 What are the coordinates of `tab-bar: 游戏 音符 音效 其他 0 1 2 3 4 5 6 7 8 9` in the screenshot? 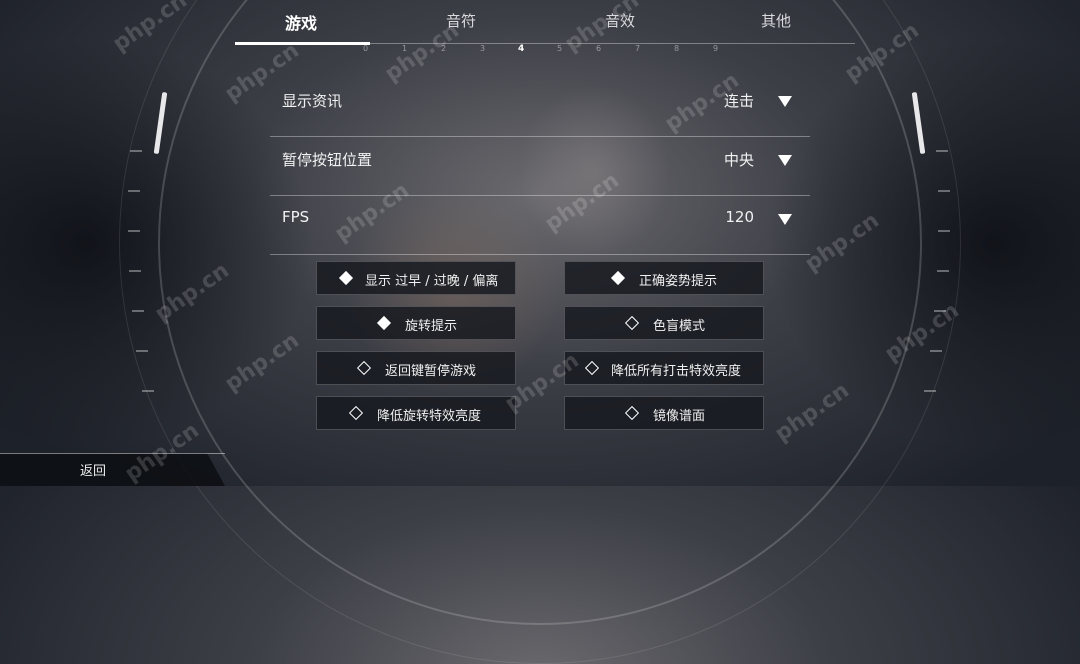 It's located at (545, 27).